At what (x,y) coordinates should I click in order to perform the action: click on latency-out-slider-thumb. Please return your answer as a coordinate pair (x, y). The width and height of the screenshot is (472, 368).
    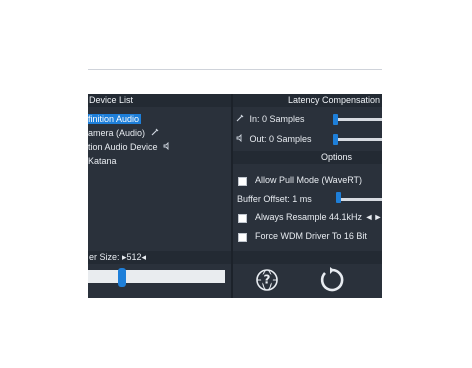
    Looking at the image, I should click on (335, 139).